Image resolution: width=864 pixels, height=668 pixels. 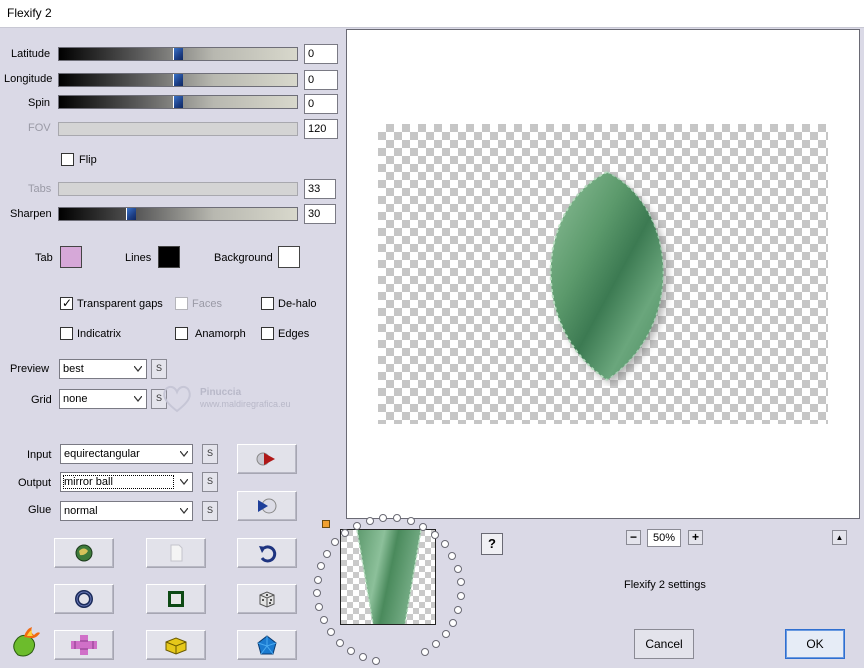 I want to click on ring-icon, so click(x=84, y=599).